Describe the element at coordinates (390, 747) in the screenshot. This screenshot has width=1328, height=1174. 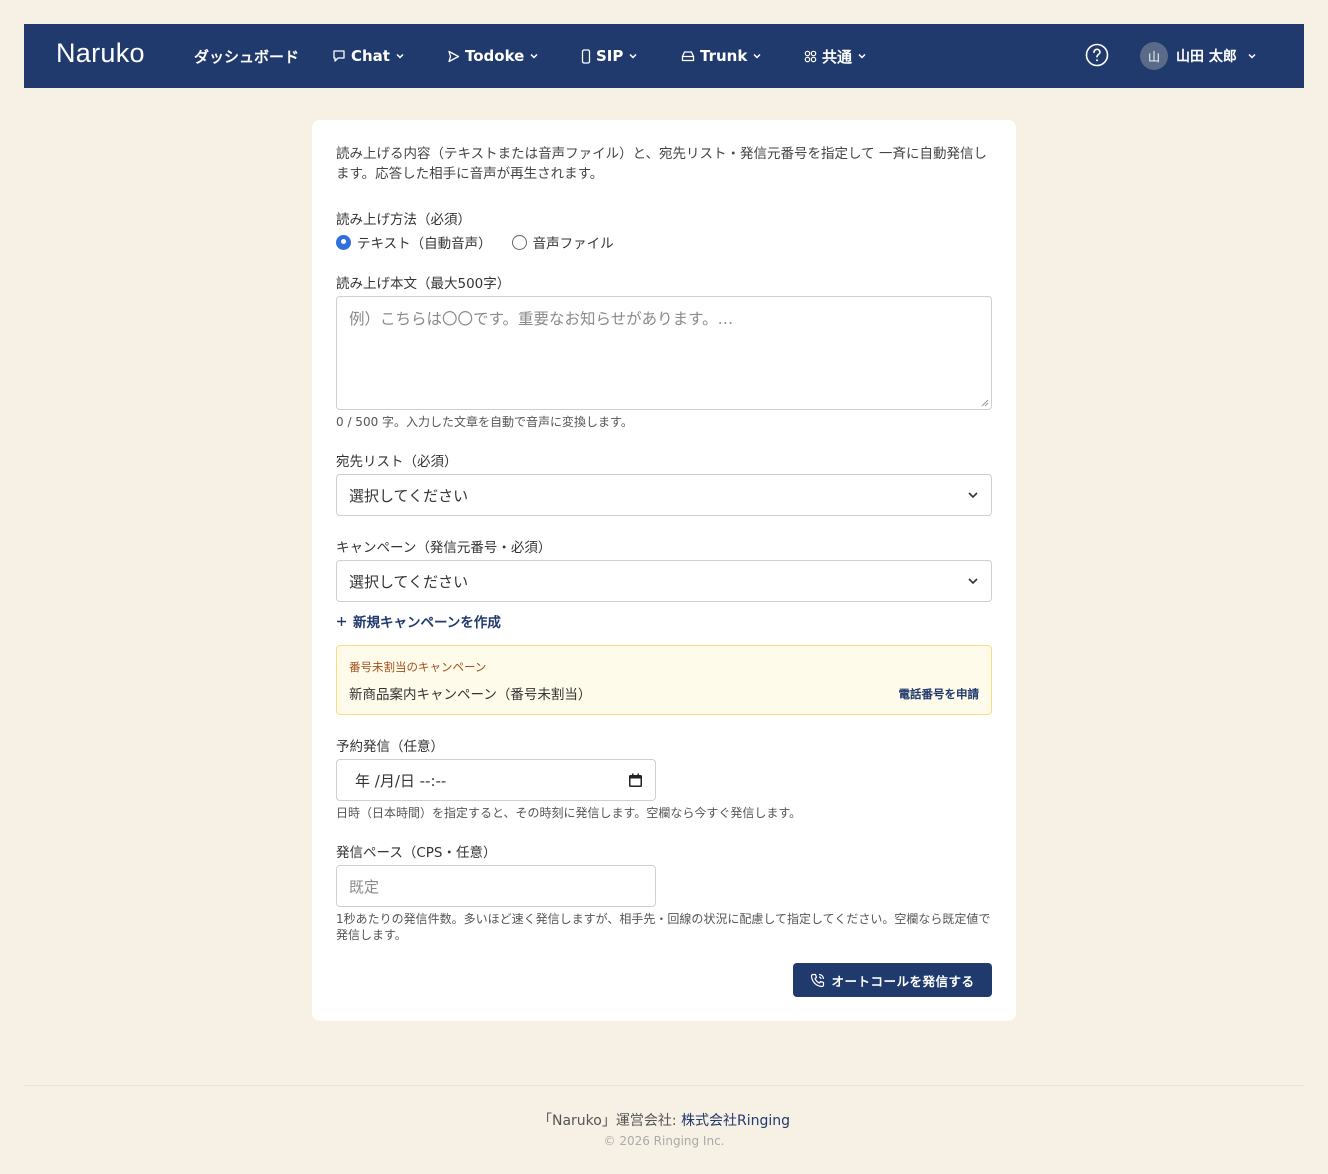
I see `schedule-label: 予約発信（任意）` at that location.